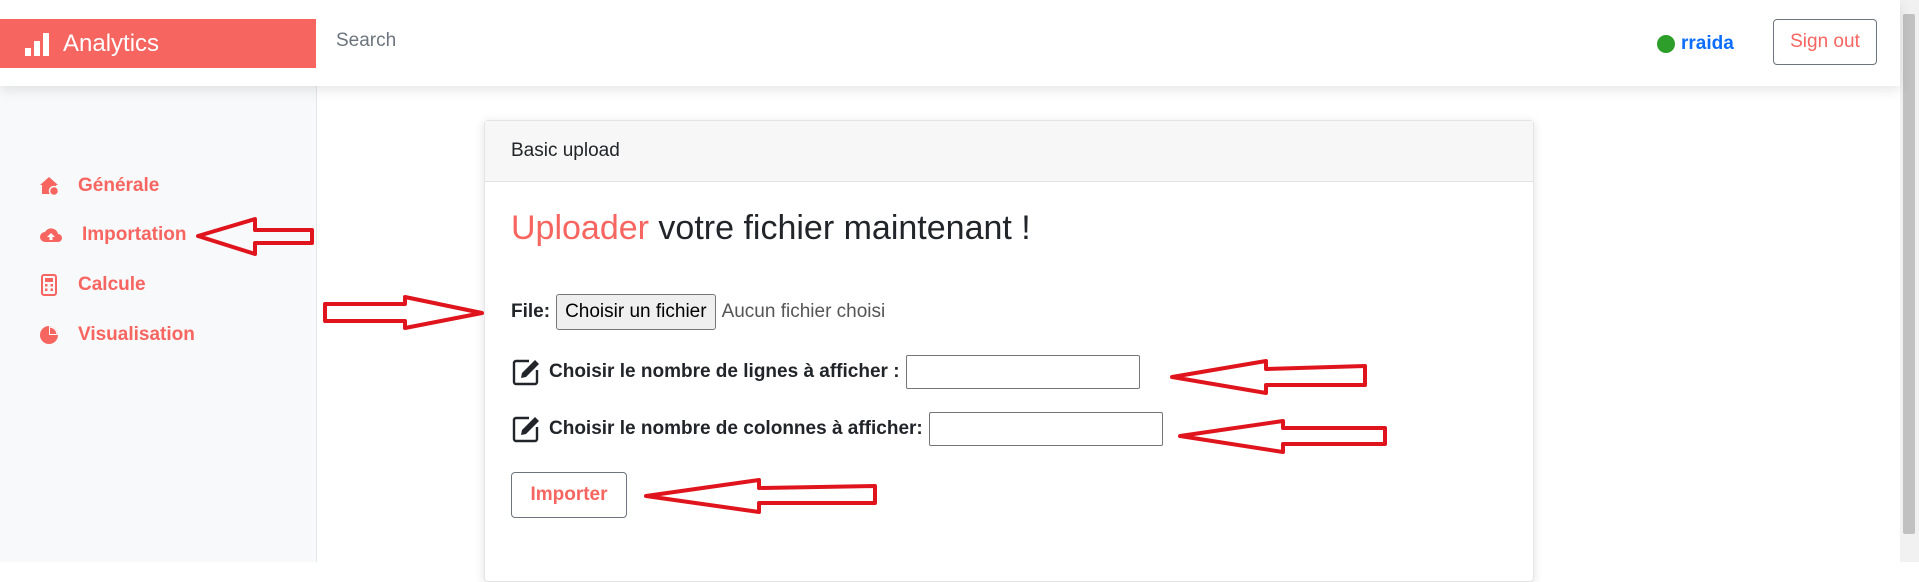 The height and width of the screenshot is (582, 1919). I want to click on online-status-icon, so click(1666, 44).